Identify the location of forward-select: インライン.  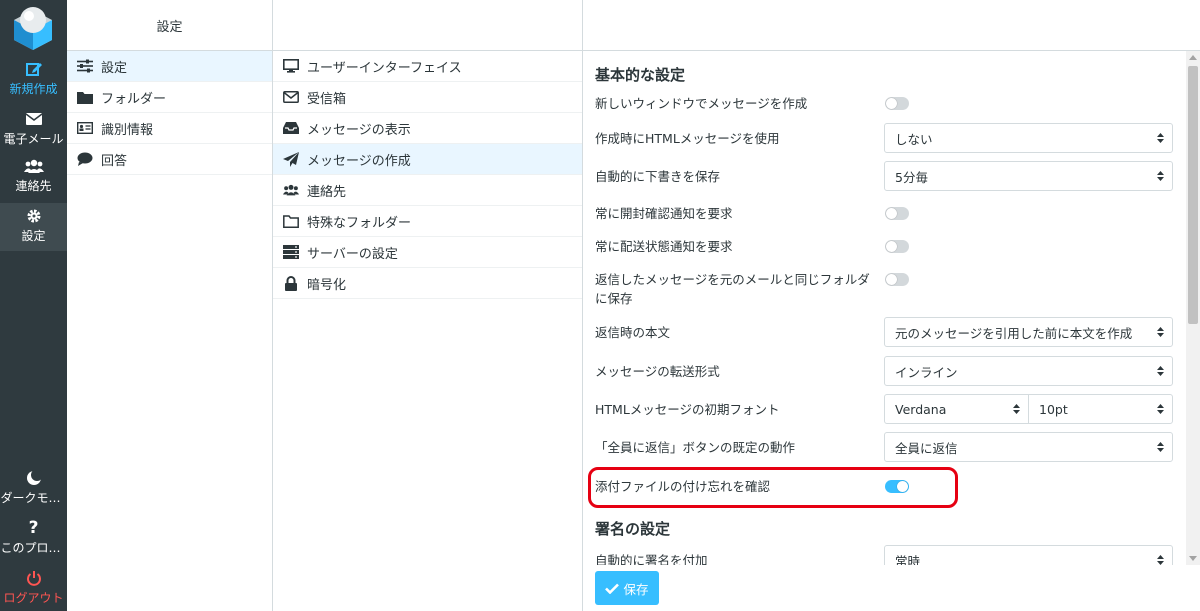
(1028, 371).